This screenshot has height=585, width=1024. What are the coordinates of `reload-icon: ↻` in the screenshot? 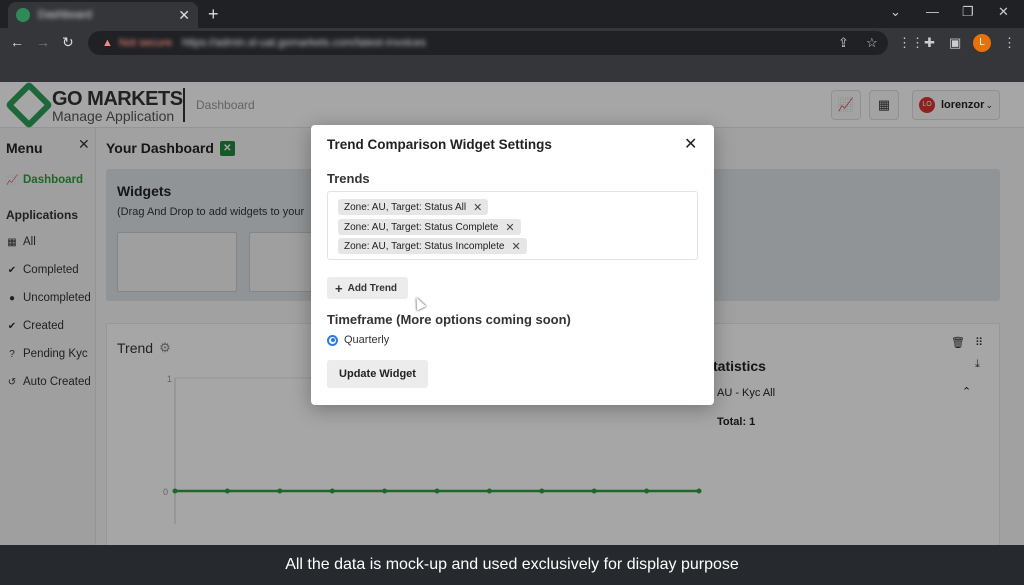 It's located at (68, 42).